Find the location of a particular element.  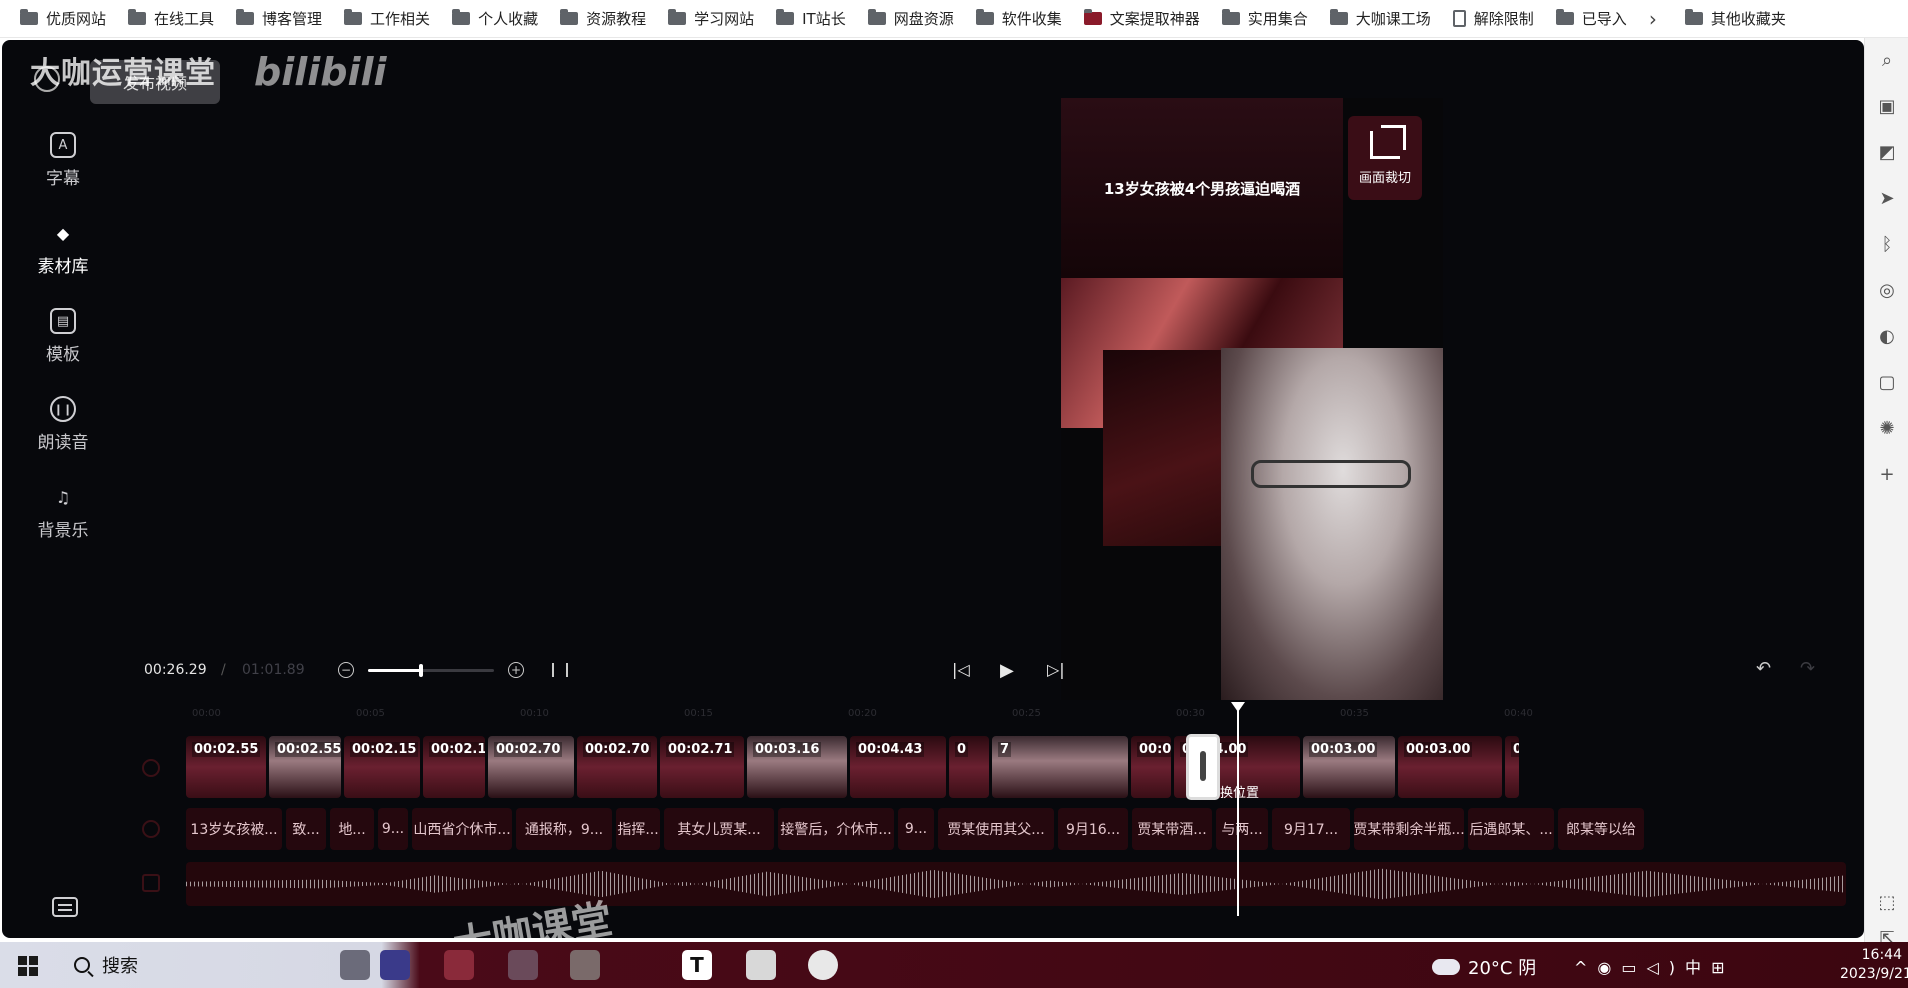

windows-start-icon is located at coordinates (28, 966).